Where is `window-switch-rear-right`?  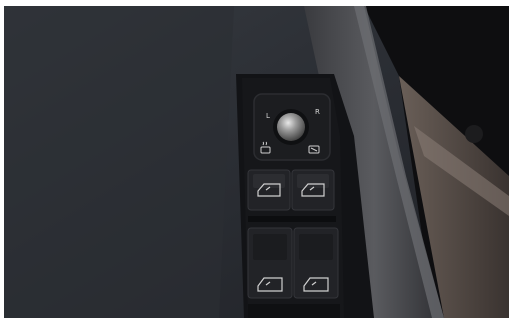 window-switch-rear-right is located at coordinates (316, 263).